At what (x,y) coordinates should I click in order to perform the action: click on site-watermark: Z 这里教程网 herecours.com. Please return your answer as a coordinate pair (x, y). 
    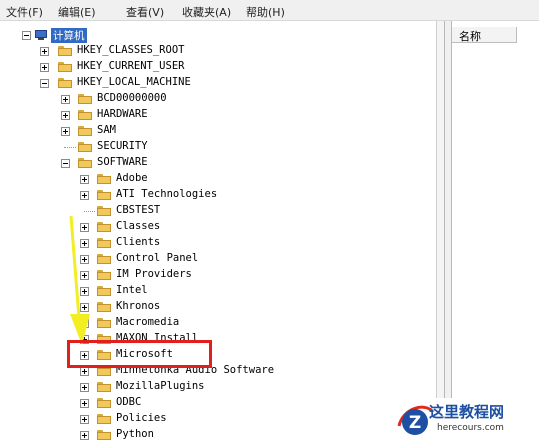
    Looking at the image, I should click on (467, 420).